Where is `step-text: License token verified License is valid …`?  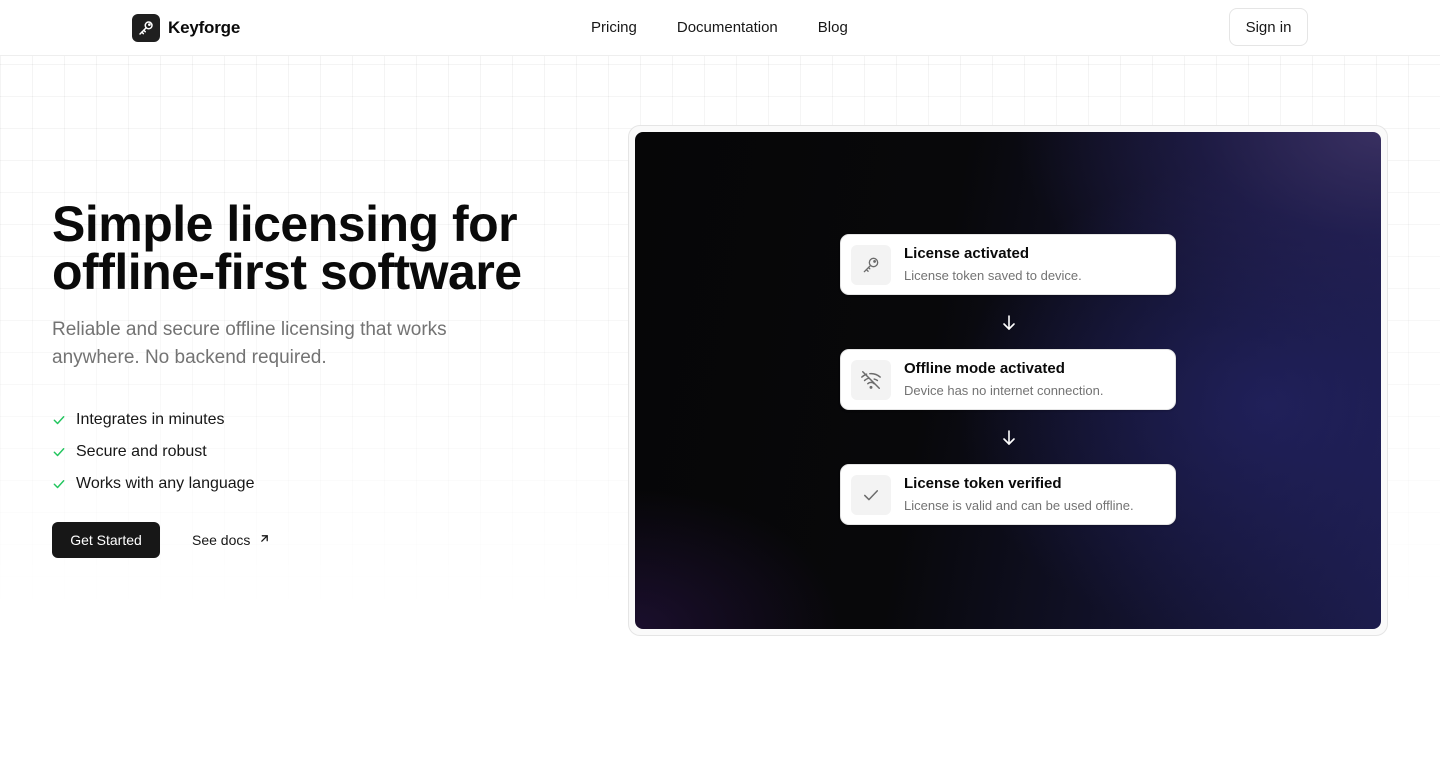 step-text: License token verified License is valid … is located at coordinates (1019, 494).